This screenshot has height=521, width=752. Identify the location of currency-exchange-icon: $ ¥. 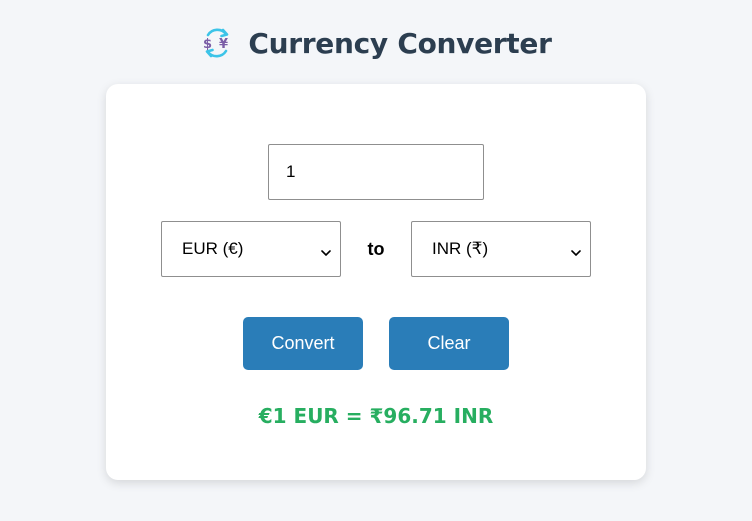
(217, 43).